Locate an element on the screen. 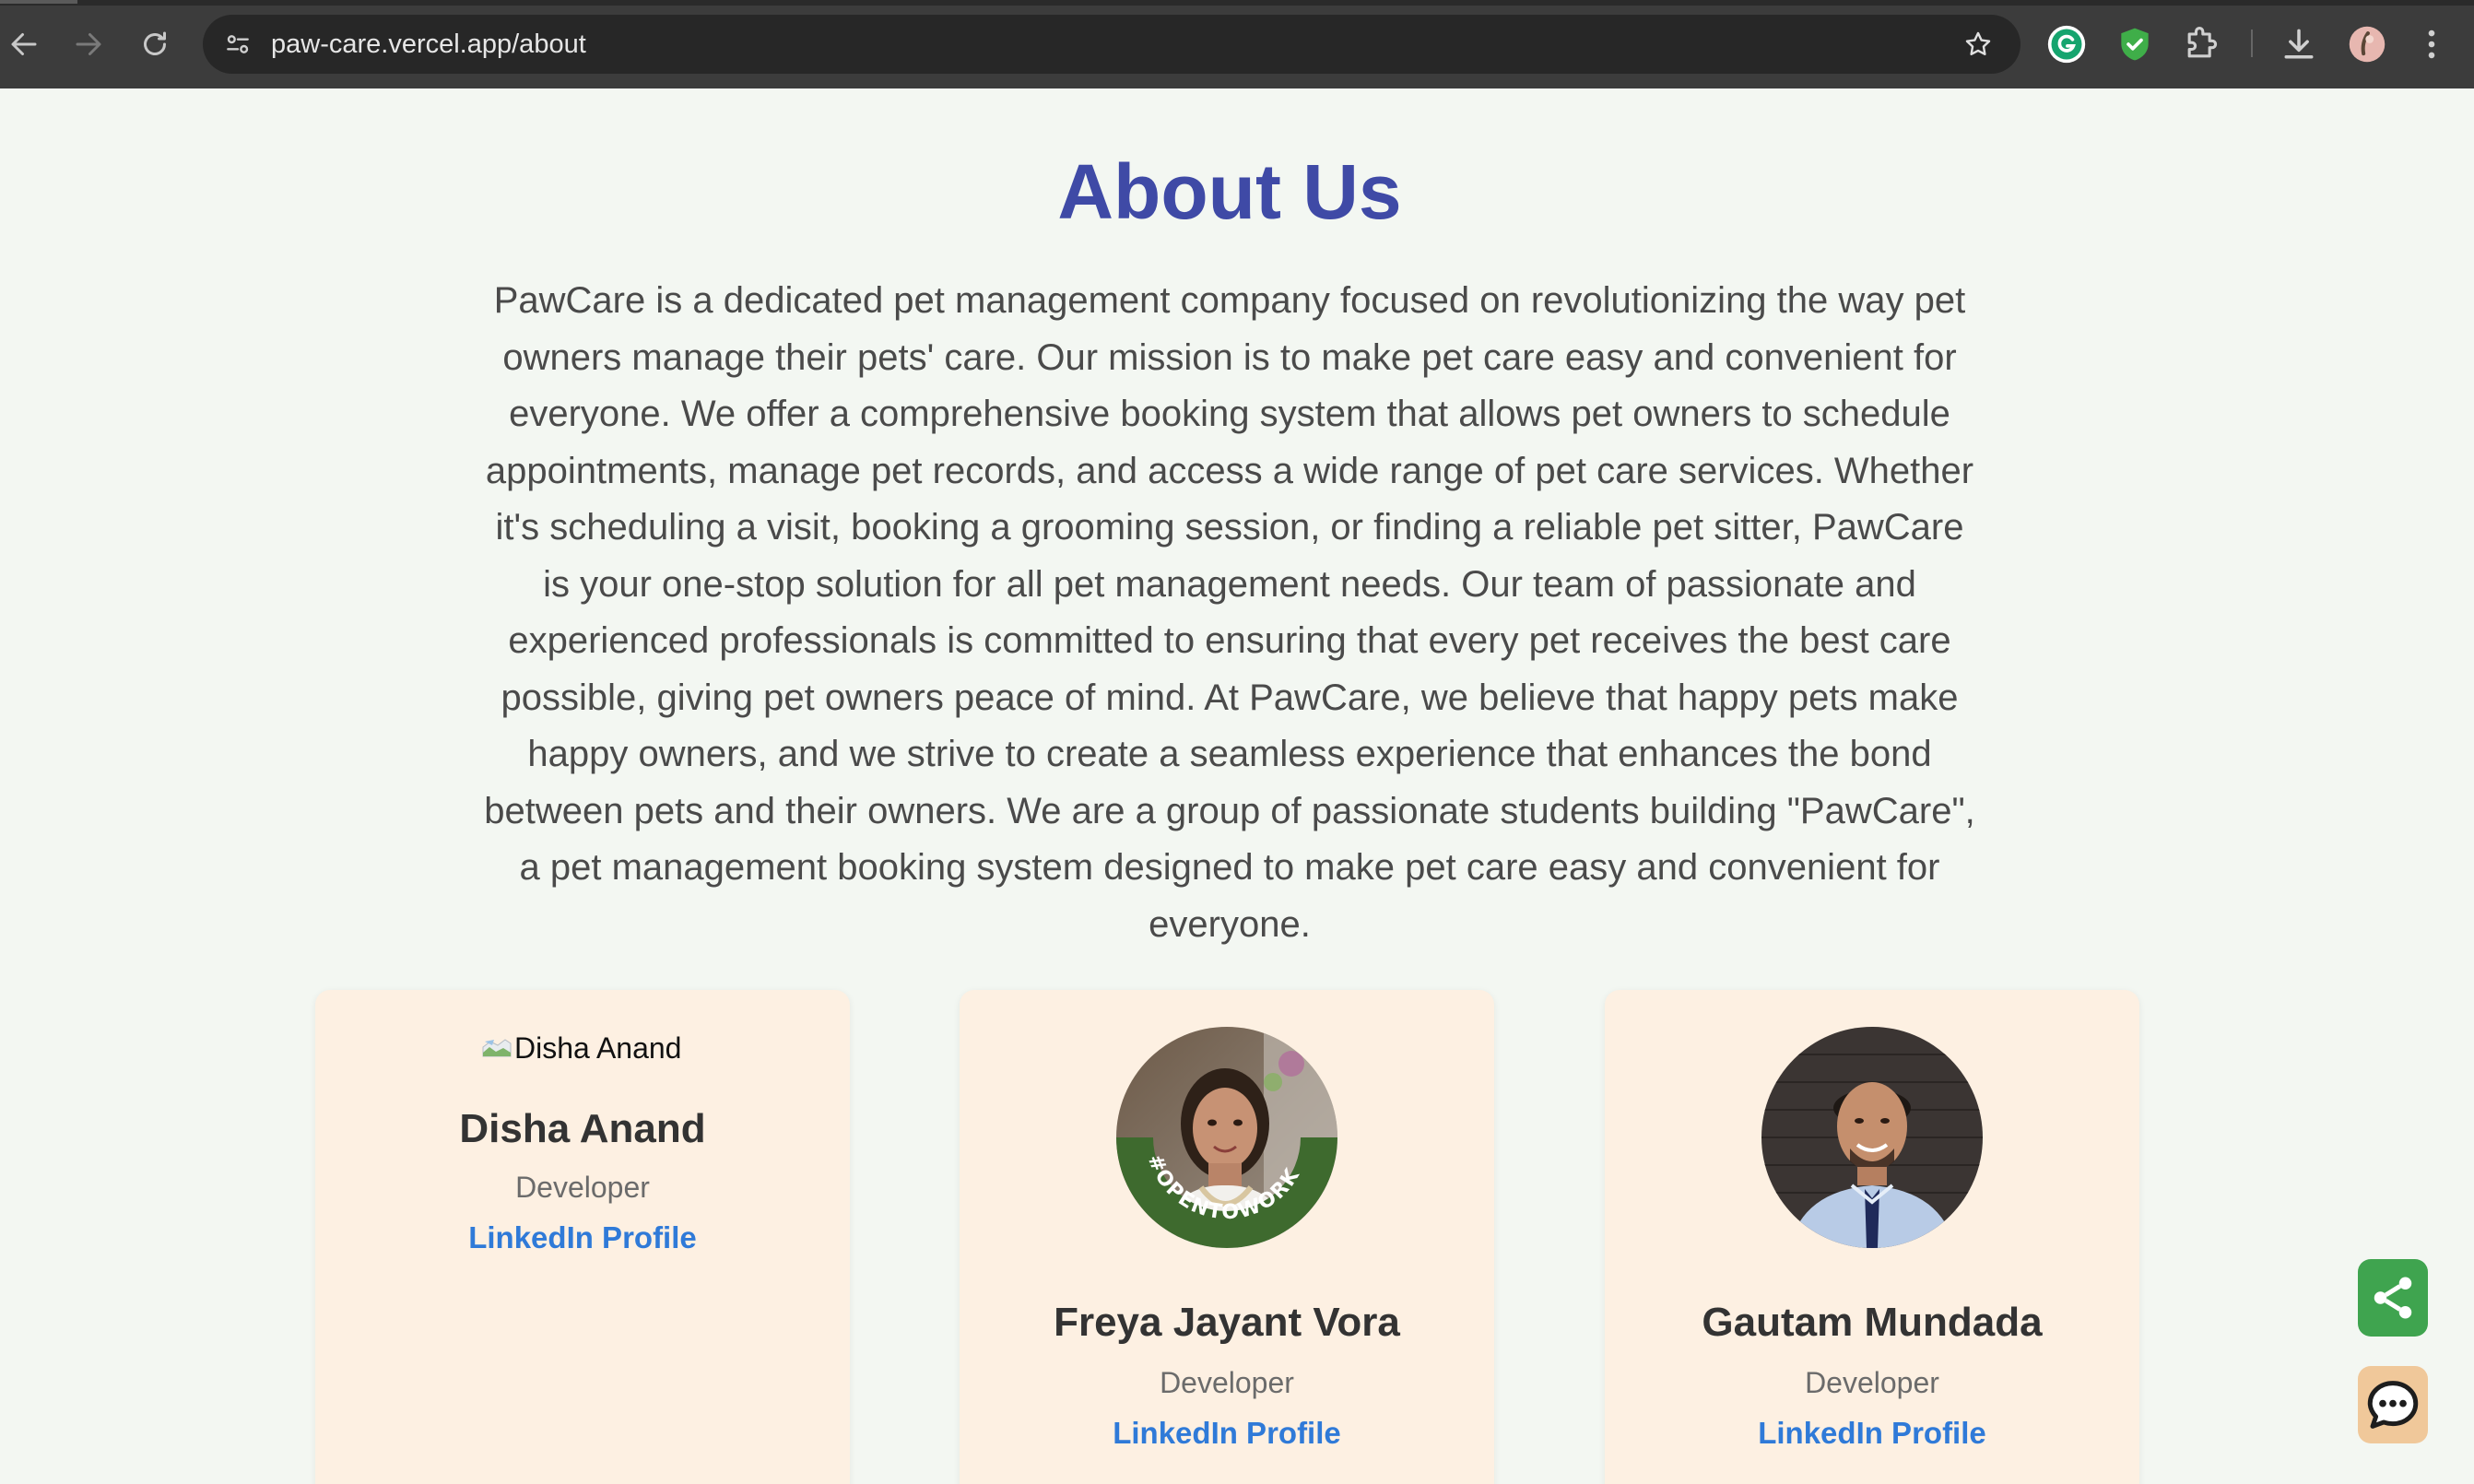 The image size is (2474, 1484). broken-image: Disha Anand is located at coordinates (584, 1048).